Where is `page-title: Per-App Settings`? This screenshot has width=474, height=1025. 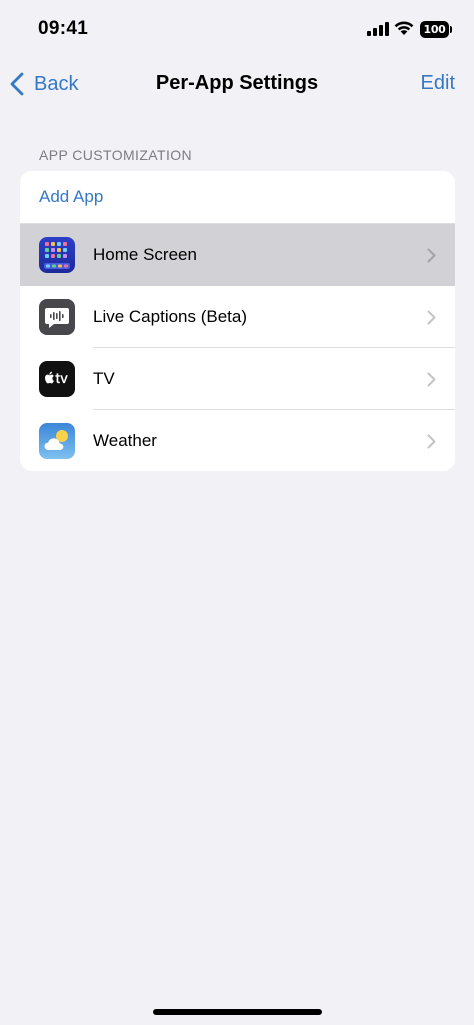 page-title: Per-App Settings is located at coordinates (237, 83).